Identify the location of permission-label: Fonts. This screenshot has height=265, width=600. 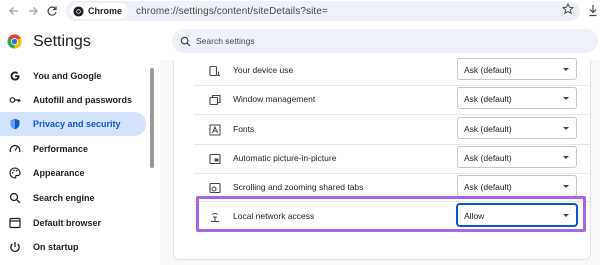
(244, 129).